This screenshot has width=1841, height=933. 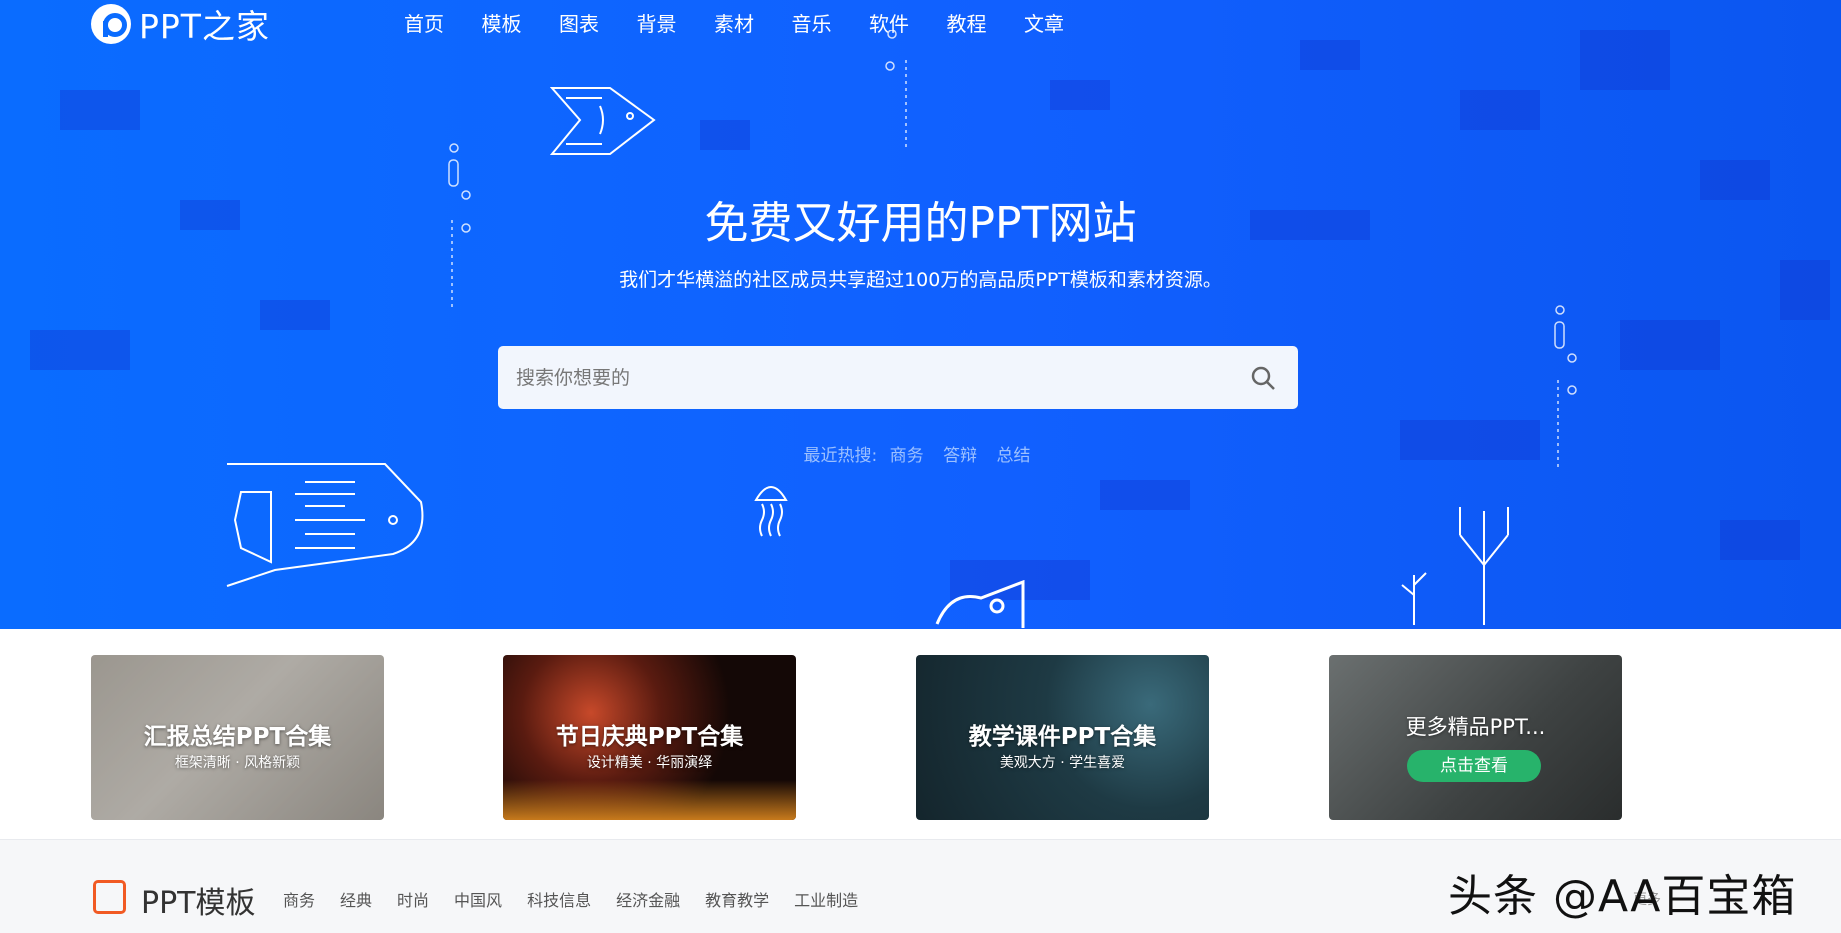 I want to click on nav-item-charts: 图表, so click(x=598, y=22).